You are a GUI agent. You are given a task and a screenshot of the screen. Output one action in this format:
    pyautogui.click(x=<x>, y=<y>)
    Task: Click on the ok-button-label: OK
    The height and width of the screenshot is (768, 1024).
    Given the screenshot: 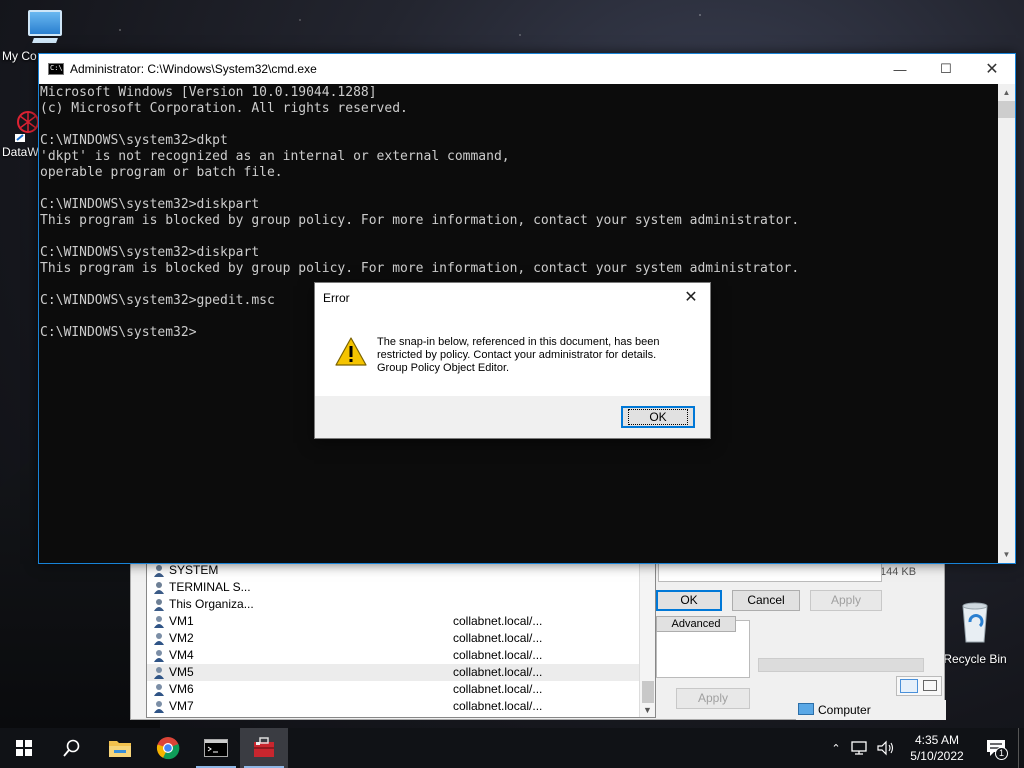 What is the action you would take?
    pyautogui.click(x=658, y=417)
    